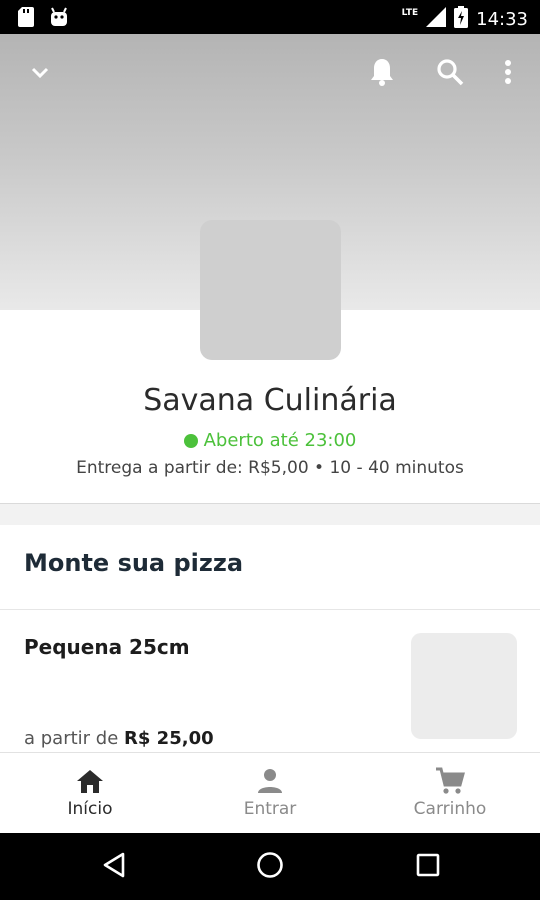 This screenshot has height=900, width=540. Describe the element at coordinates (410, 13) in the screenshot. I see `network-type: LTE` at that location.